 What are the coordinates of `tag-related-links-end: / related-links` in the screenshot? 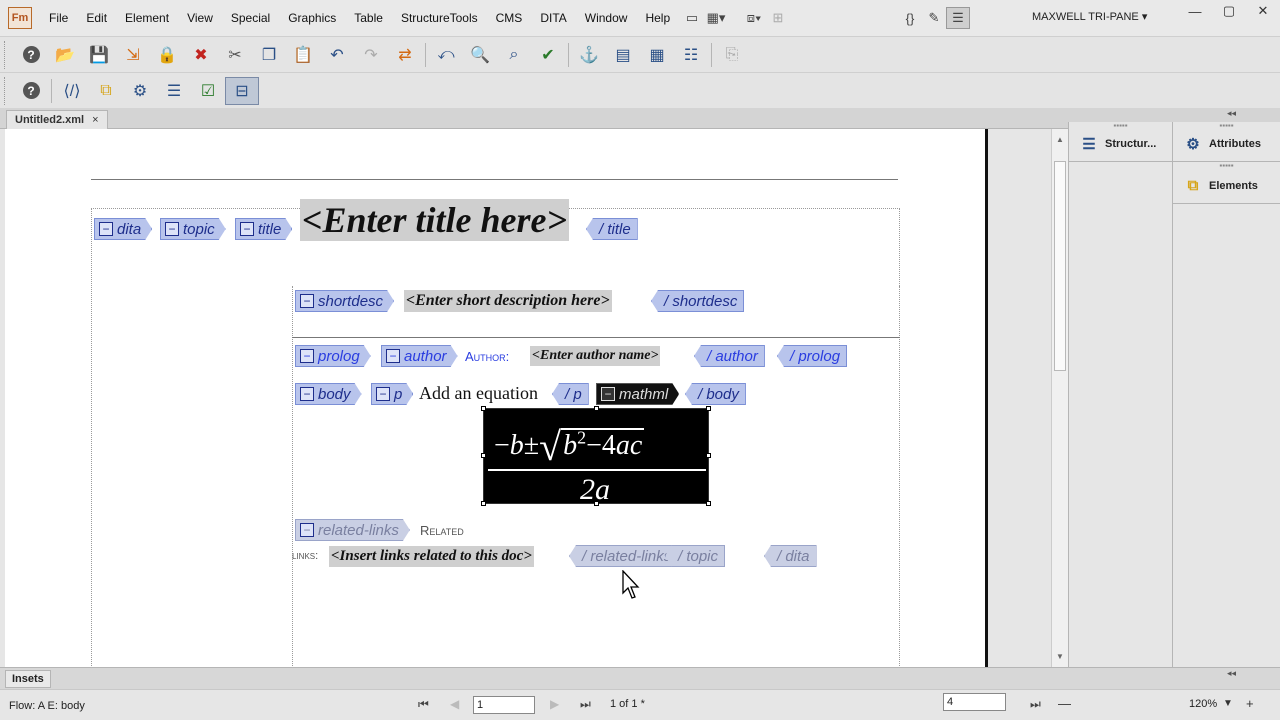 It's located at (624, 556).